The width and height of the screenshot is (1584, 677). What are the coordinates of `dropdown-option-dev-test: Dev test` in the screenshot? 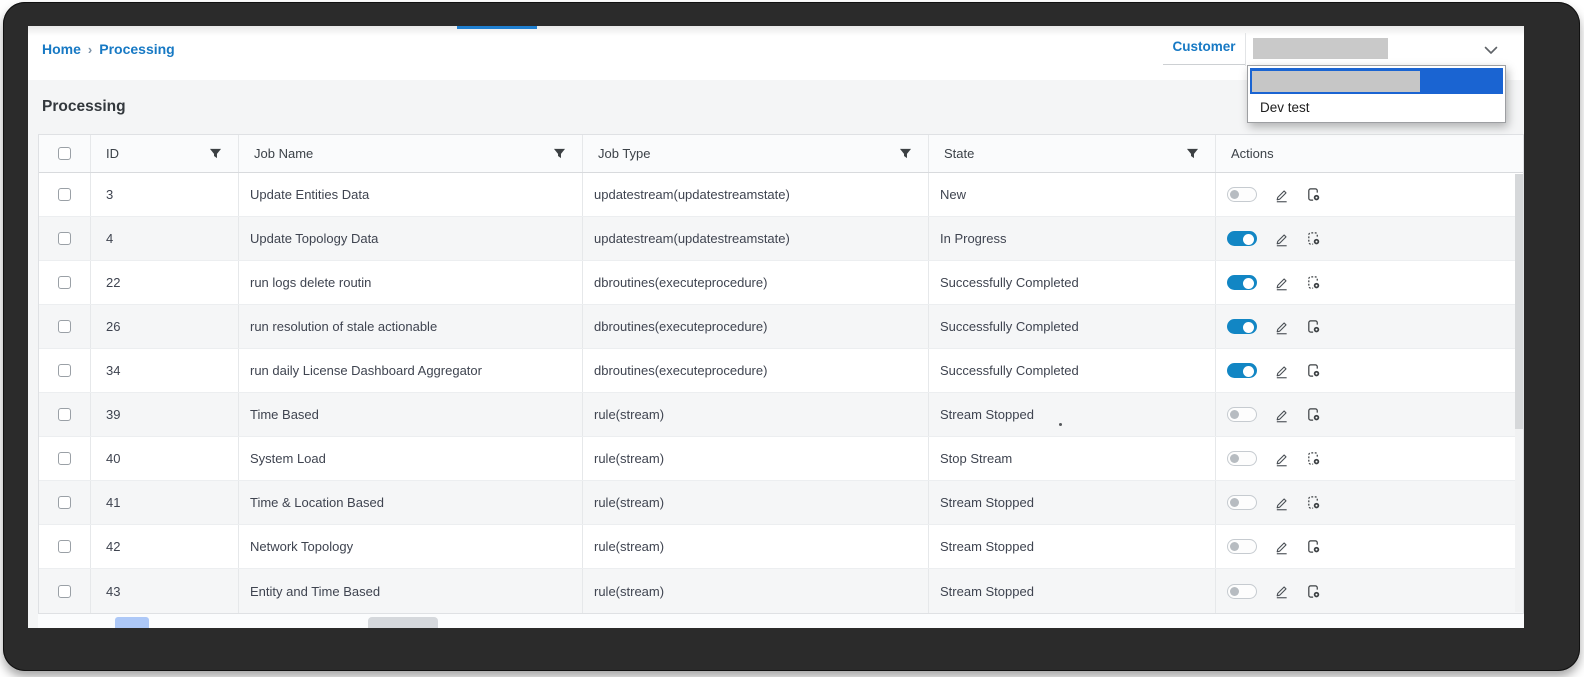 It's located at (1376, 107).